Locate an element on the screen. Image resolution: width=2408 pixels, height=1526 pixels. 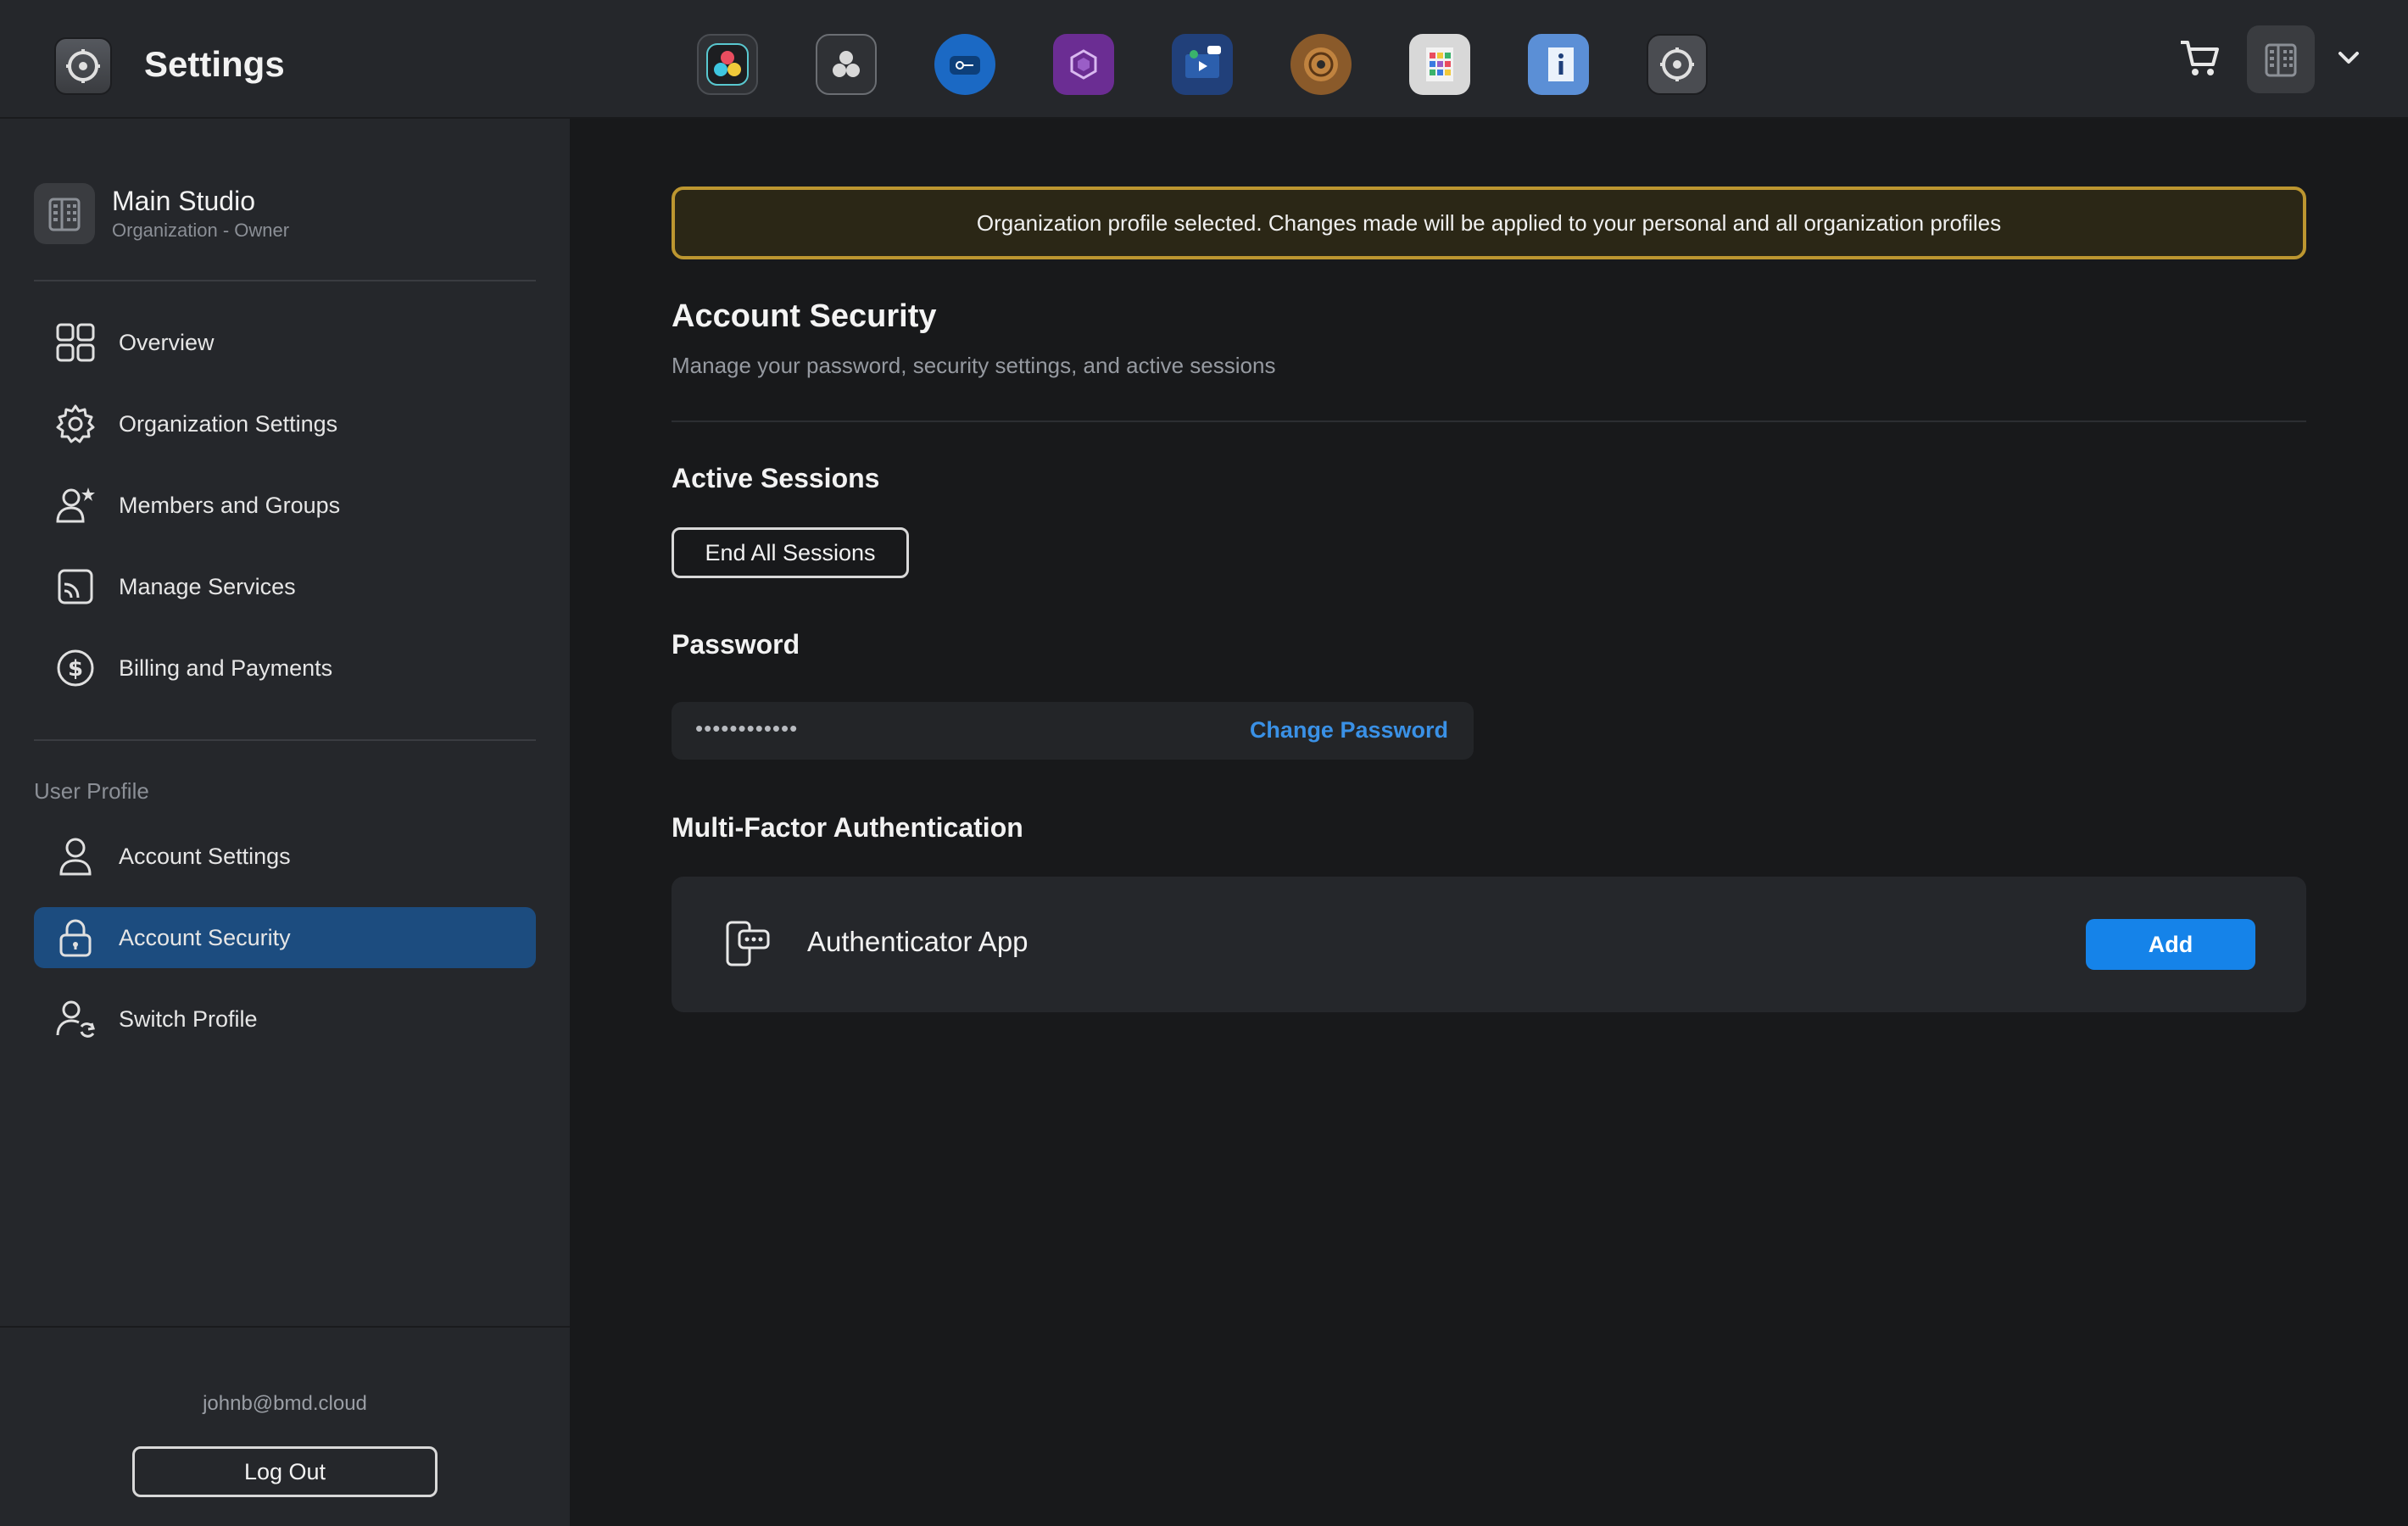
org-header: Main Studio Organization - Owner is located at coordinates (161, 213).